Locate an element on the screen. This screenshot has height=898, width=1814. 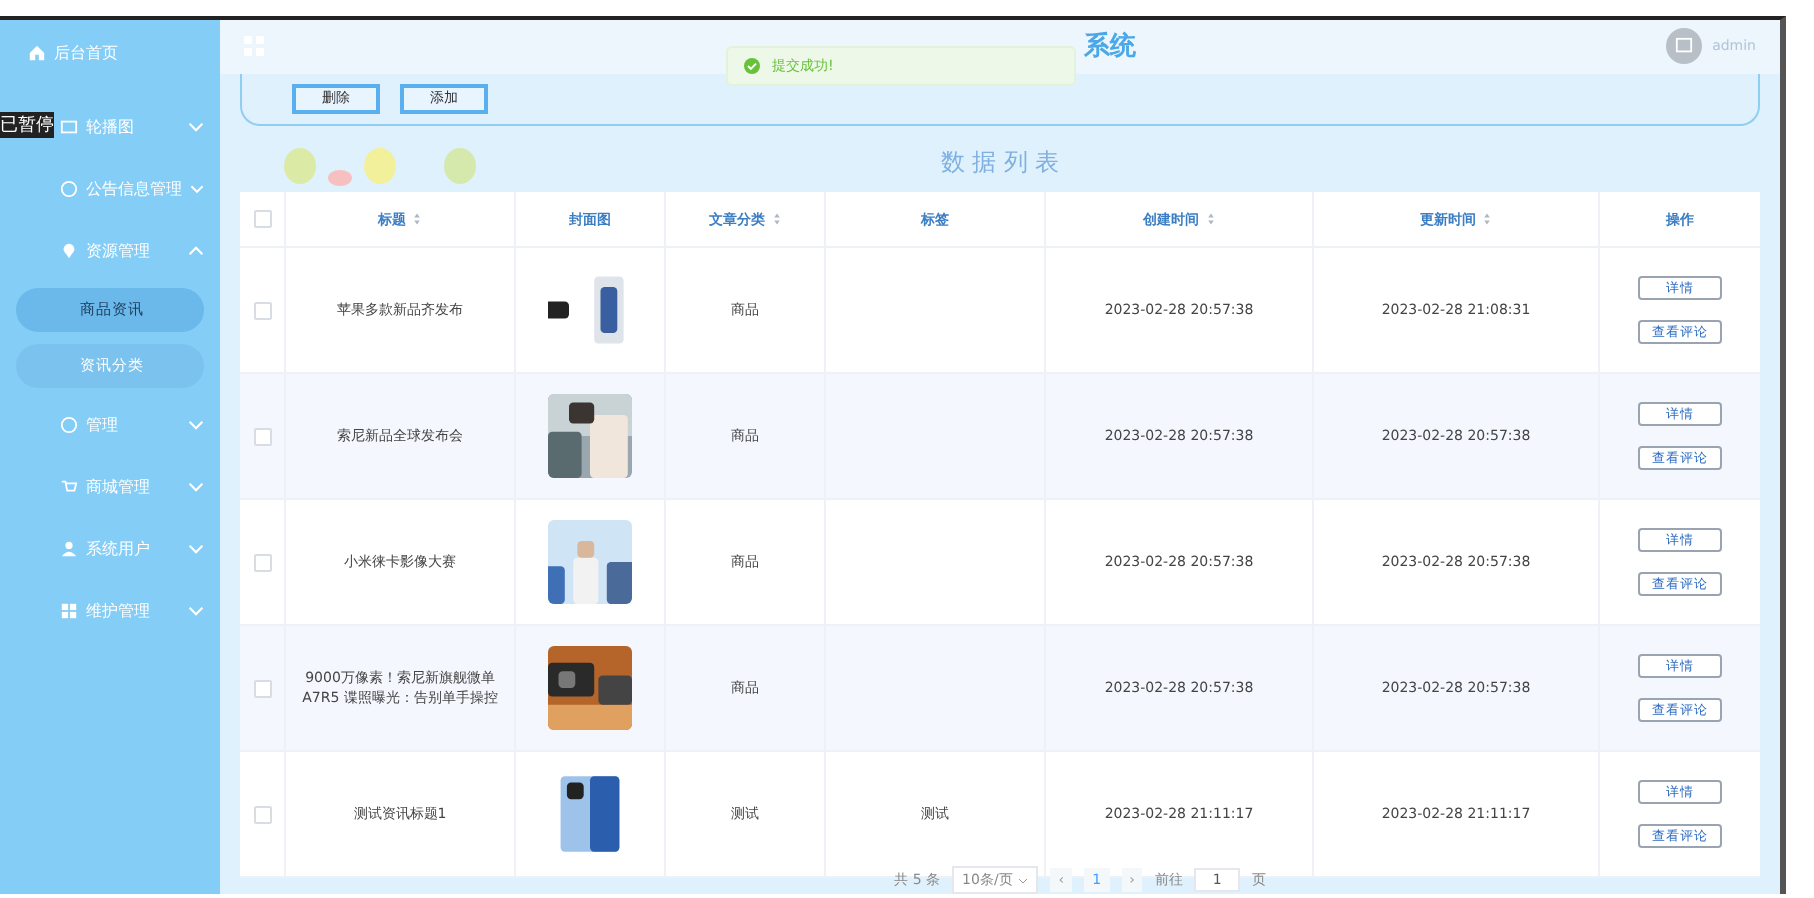
list-title: 数 据 列 表 is located at coordinates (1000, 163).